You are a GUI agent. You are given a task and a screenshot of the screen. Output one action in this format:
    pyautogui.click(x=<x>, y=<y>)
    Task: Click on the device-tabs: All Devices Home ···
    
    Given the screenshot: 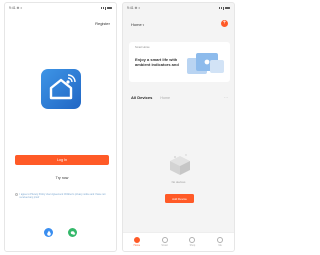 What is the action you would take?
    pyautogui.click(x=179, y=98)
    